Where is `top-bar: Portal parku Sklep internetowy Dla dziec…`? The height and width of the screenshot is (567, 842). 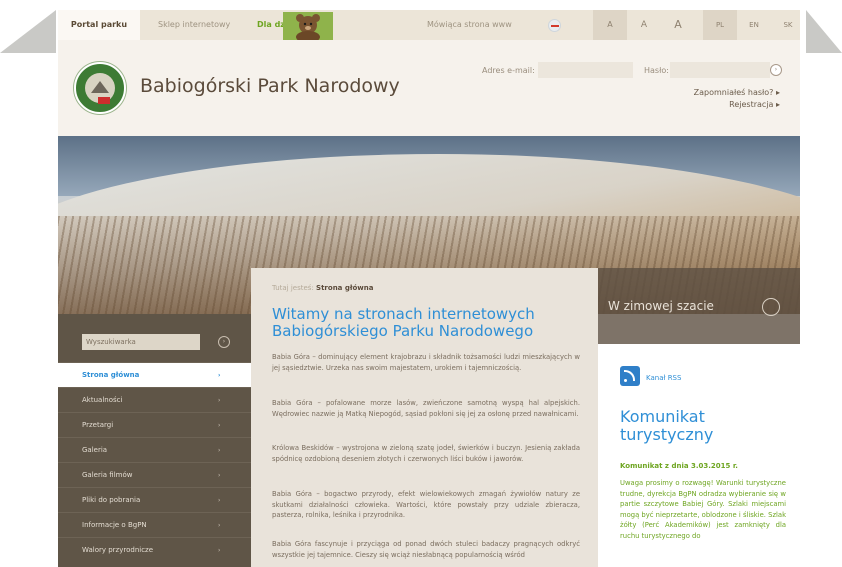 top-bar: Portal parku Sklep internetowy Dla dziec… is located at coordinates (429, 25).